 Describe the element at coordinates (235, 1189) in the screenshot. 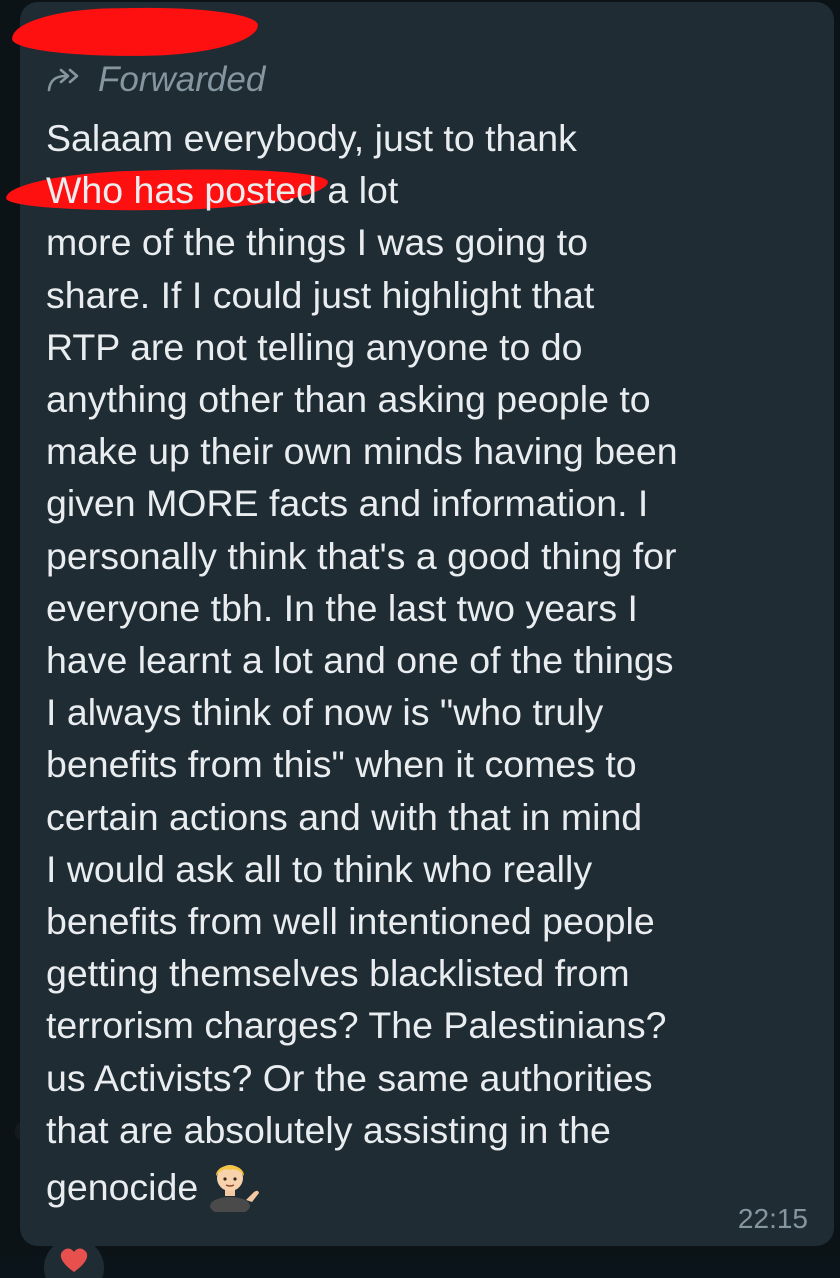

I see `person-tipping-hand-emoji-icon` at that location.